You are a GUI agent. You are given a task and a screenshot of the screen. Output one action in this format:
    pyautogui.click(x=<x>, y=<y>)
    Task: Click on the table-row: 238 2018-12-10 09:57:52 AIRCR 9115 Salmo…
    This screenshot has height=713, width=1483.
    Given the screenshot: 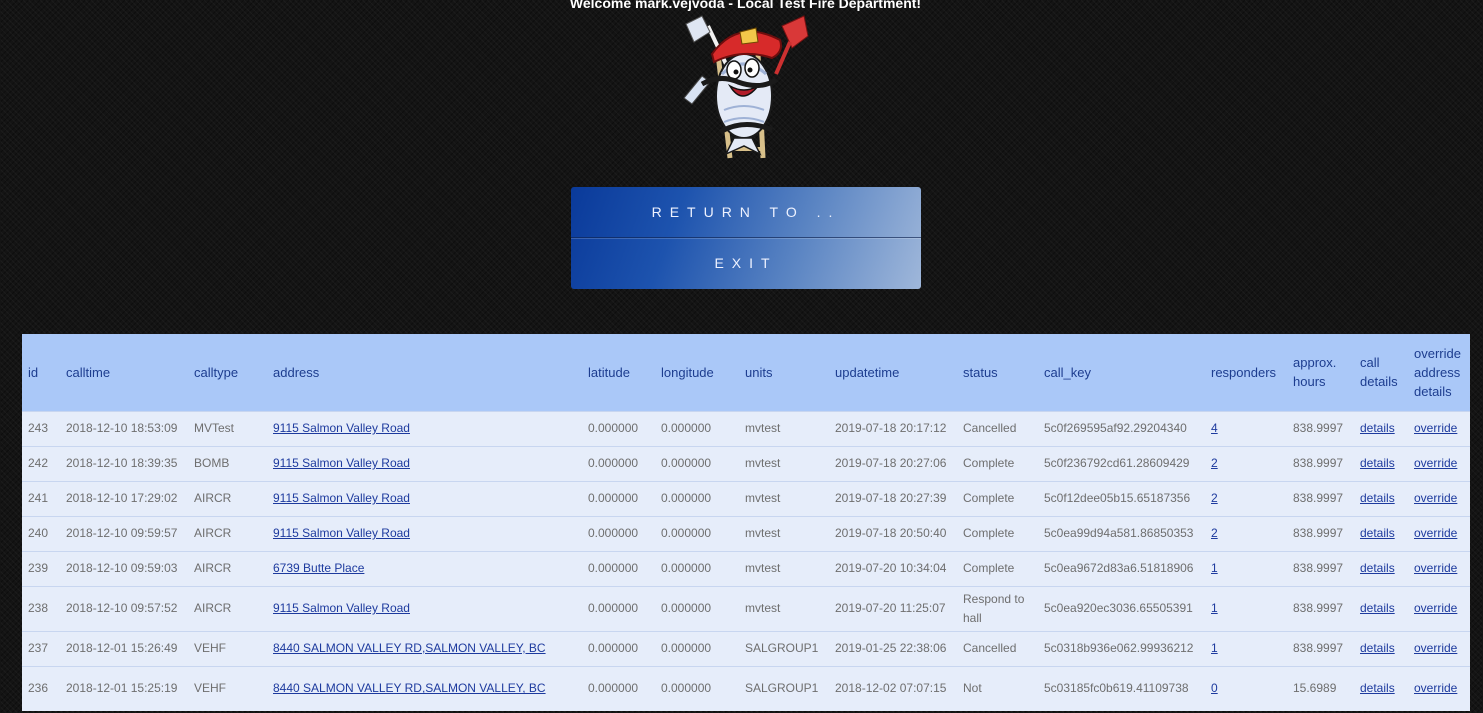 What is the action you would take?
    pyautogui.click(x=746, y=608)
    